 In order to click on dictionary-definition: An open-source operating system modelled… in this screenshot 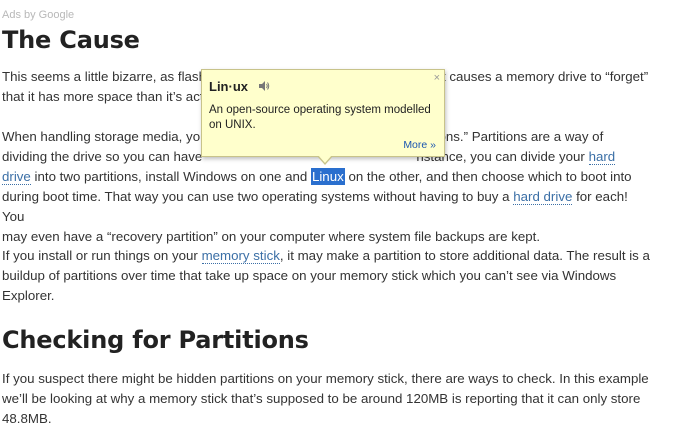, I will do `click(320, 117)`.